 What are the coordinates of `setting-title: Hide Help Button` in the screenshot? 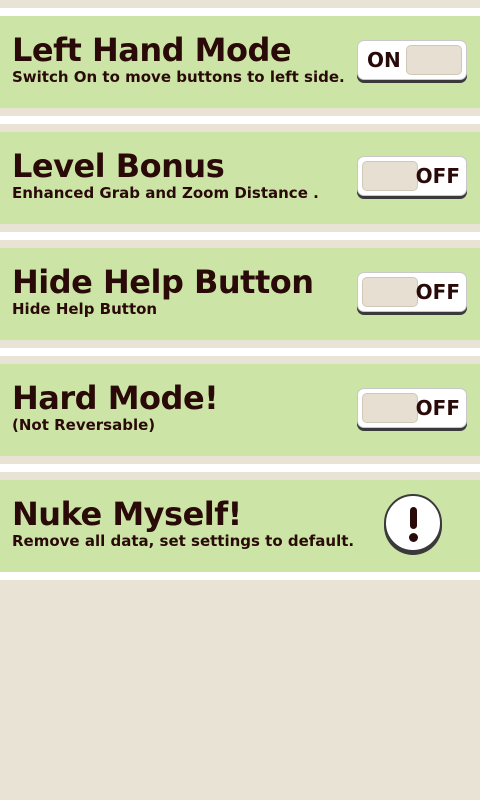 It's located at (163, 282).